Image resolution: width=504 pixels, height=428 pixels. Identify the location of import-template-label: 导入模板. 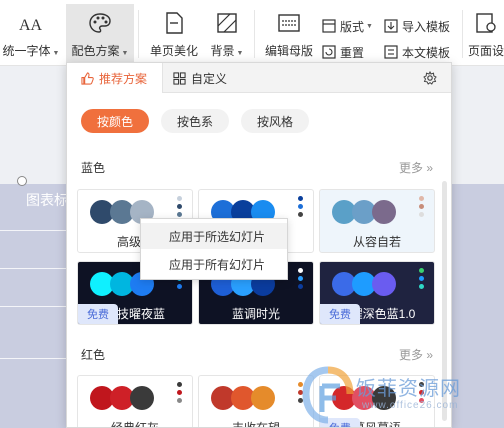
(426, 26).